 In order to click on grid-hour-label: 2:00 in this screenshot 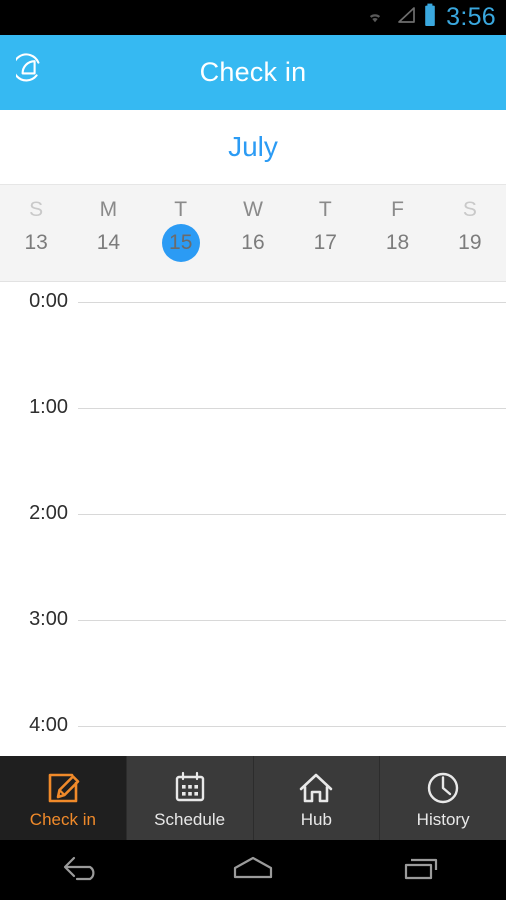, I will do `click(48, 512)`.